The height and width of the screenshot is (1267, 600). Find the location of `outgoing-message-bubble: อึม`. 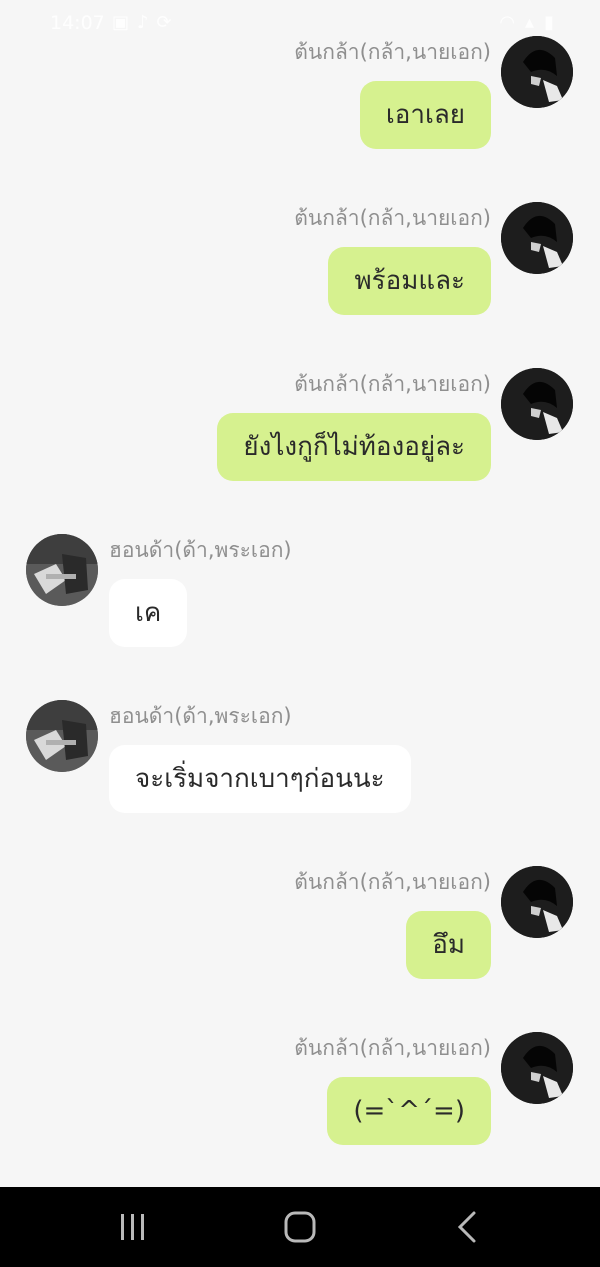

outgoing-message-bubble: อึม is located at coordinates (448, 945).